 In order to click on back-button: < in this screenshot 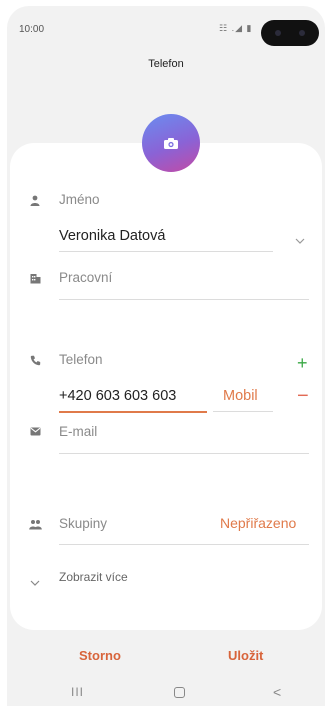, I will do `click(277, 692)`.